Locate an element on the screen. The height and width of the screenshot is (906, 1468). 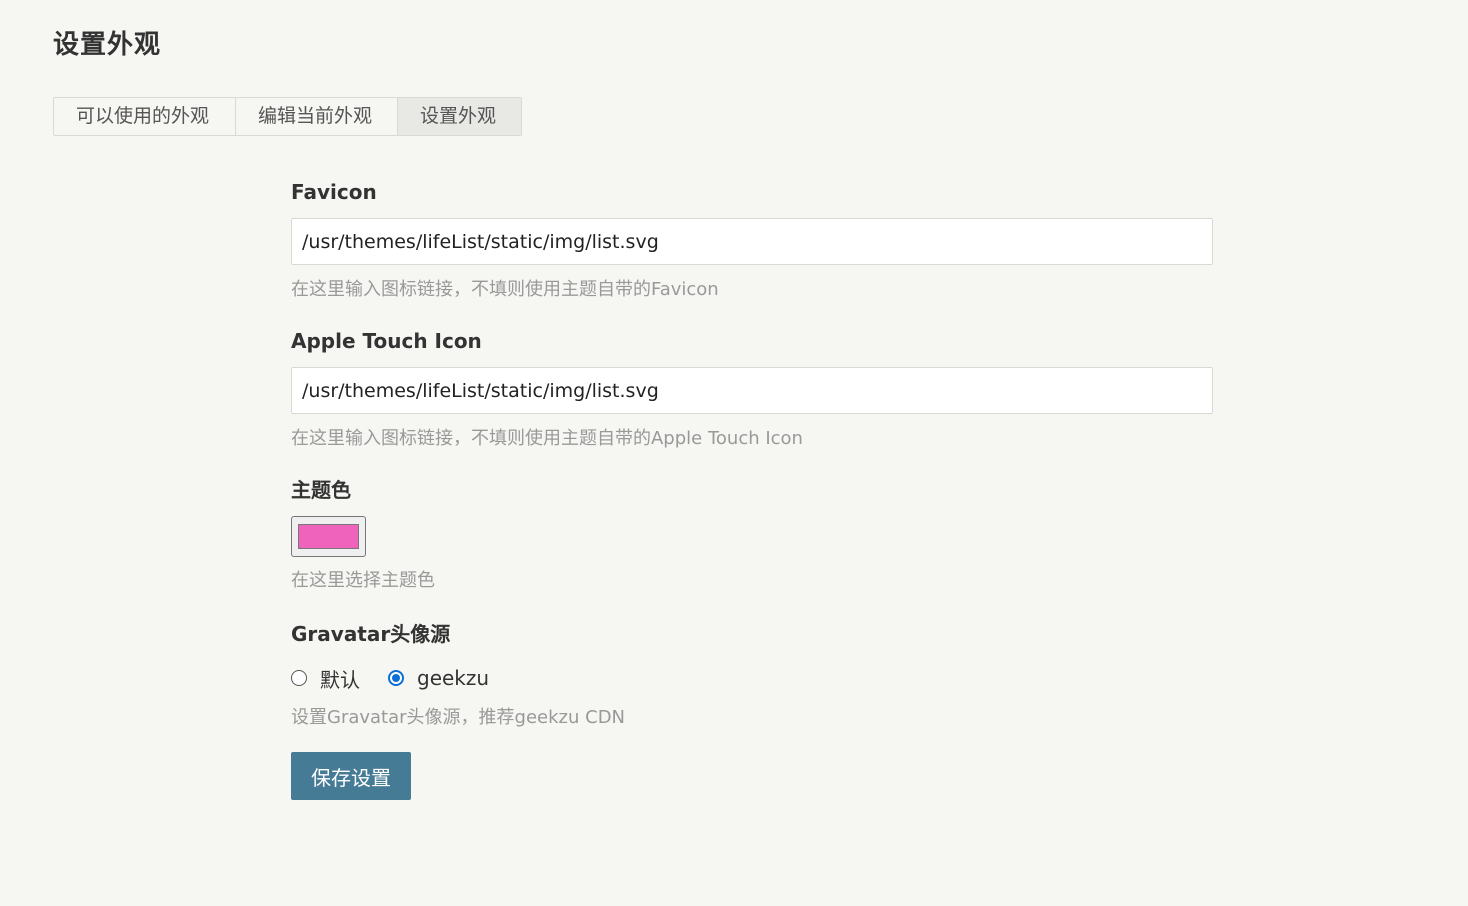
theme-color-swatch is located at coordinates (328, 536).